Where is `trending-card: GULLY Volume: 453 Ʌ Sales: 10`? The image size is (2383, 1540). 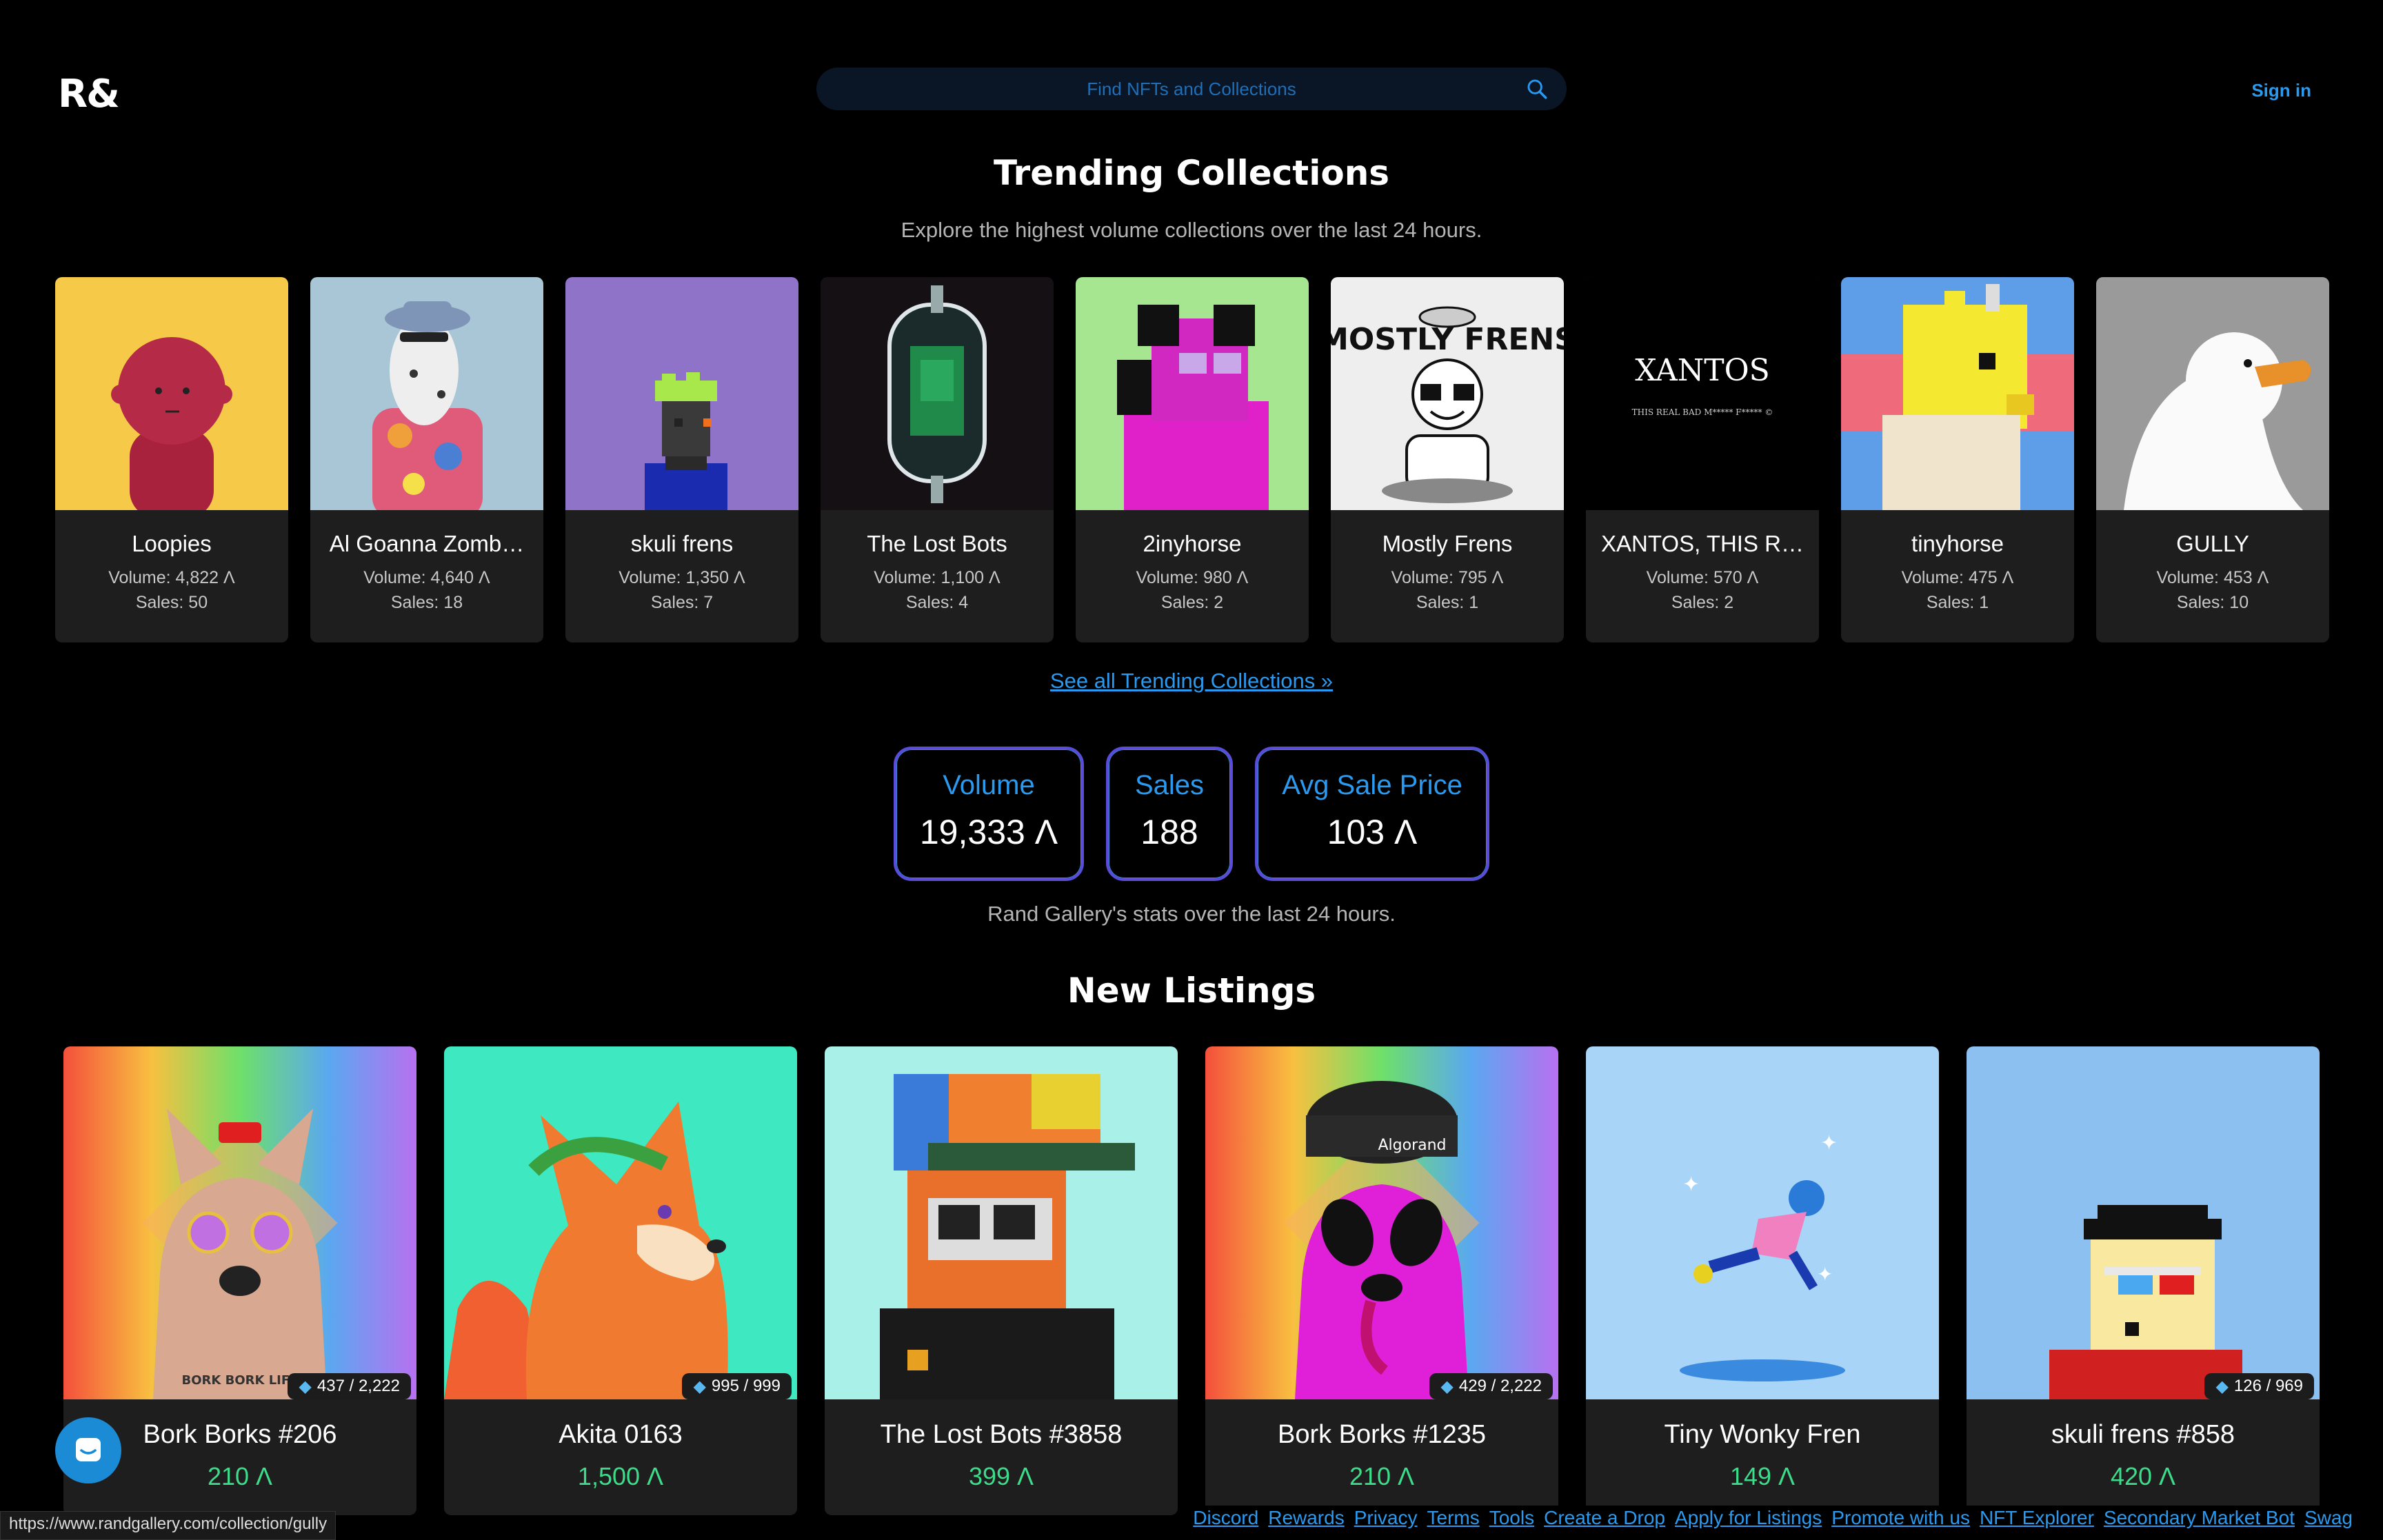
trending-card: GULLY Volume: 453 Ʌ Sales: 10 is located at coordinates (2212, 460).